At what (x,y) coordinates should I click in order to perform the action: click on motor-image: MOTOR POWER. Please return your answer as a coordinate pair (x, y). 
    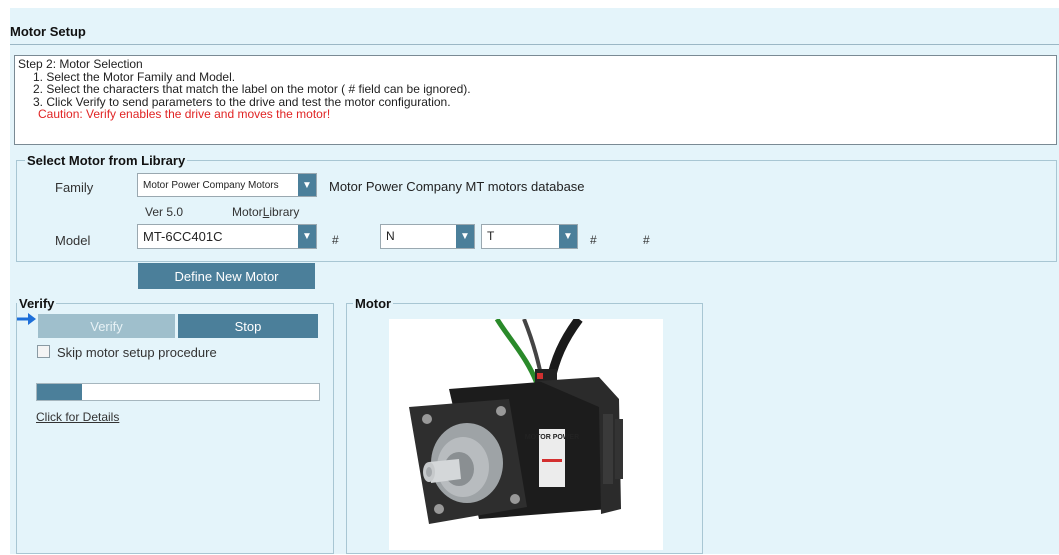
    Looking at the image, I should click on (526, 433).